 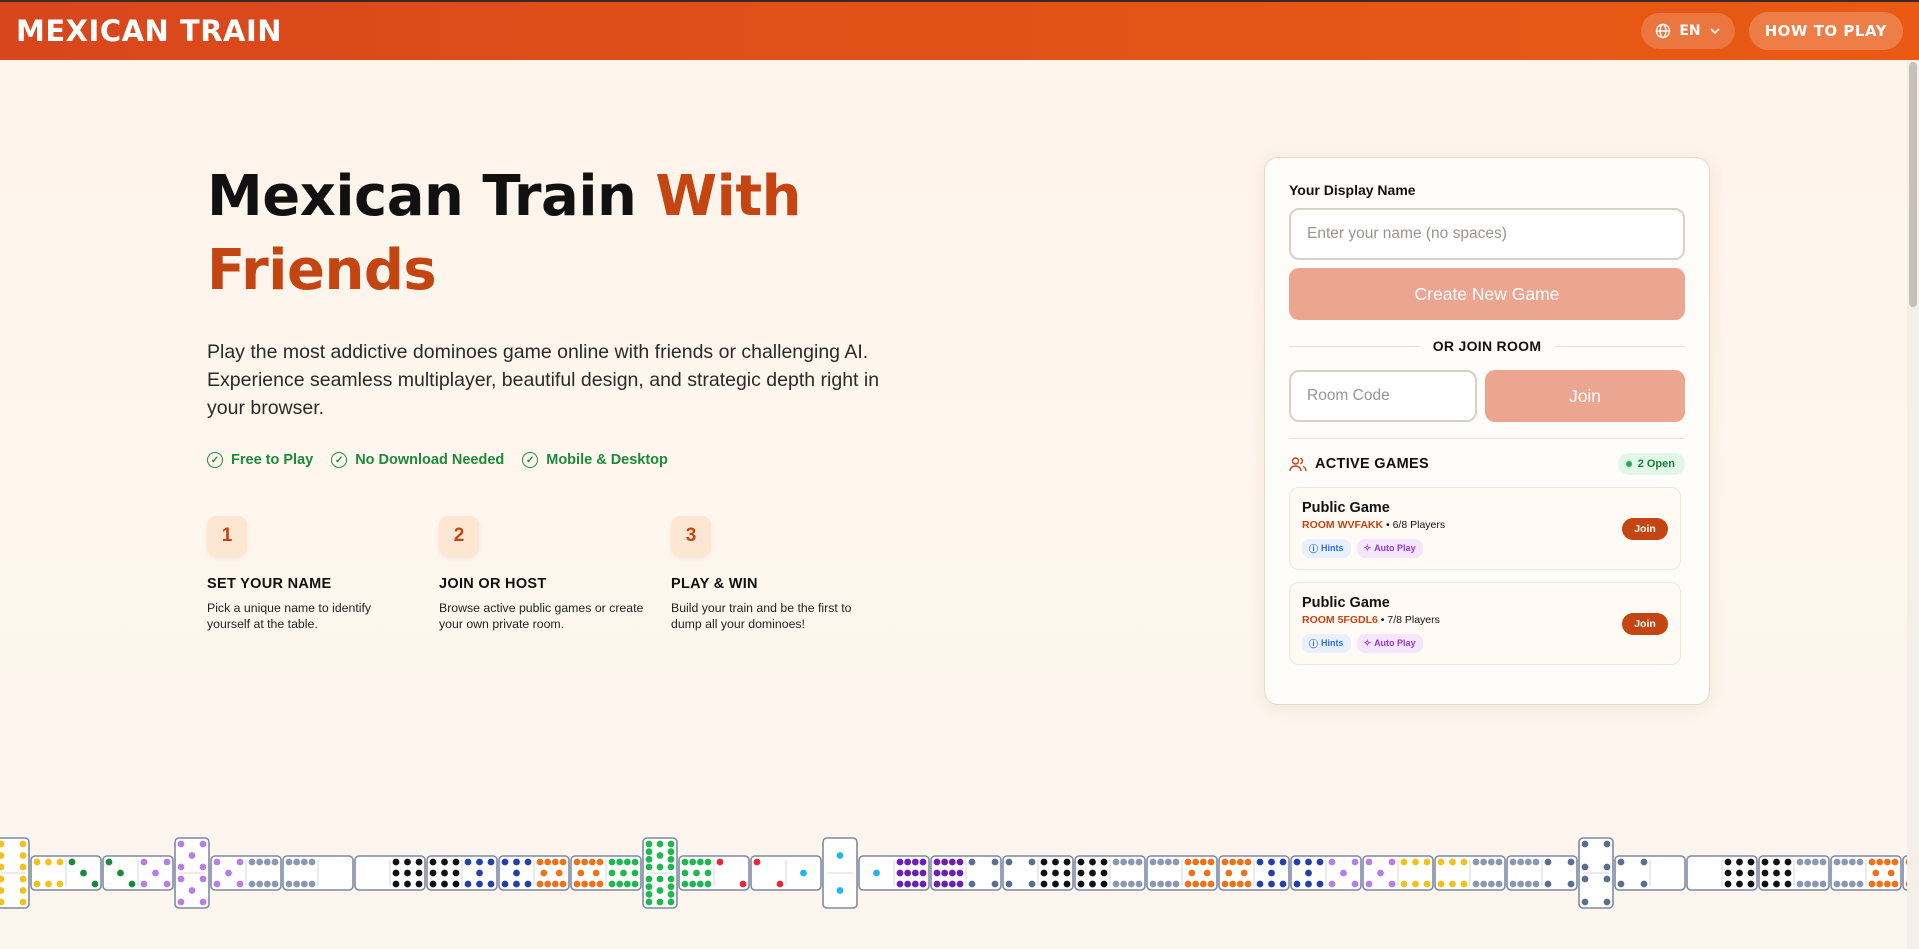 What do you see at coordinates (269, 584) in the screenshot?
I see `step-title: SET YOUR NAME` at bounding box center [269, 584].